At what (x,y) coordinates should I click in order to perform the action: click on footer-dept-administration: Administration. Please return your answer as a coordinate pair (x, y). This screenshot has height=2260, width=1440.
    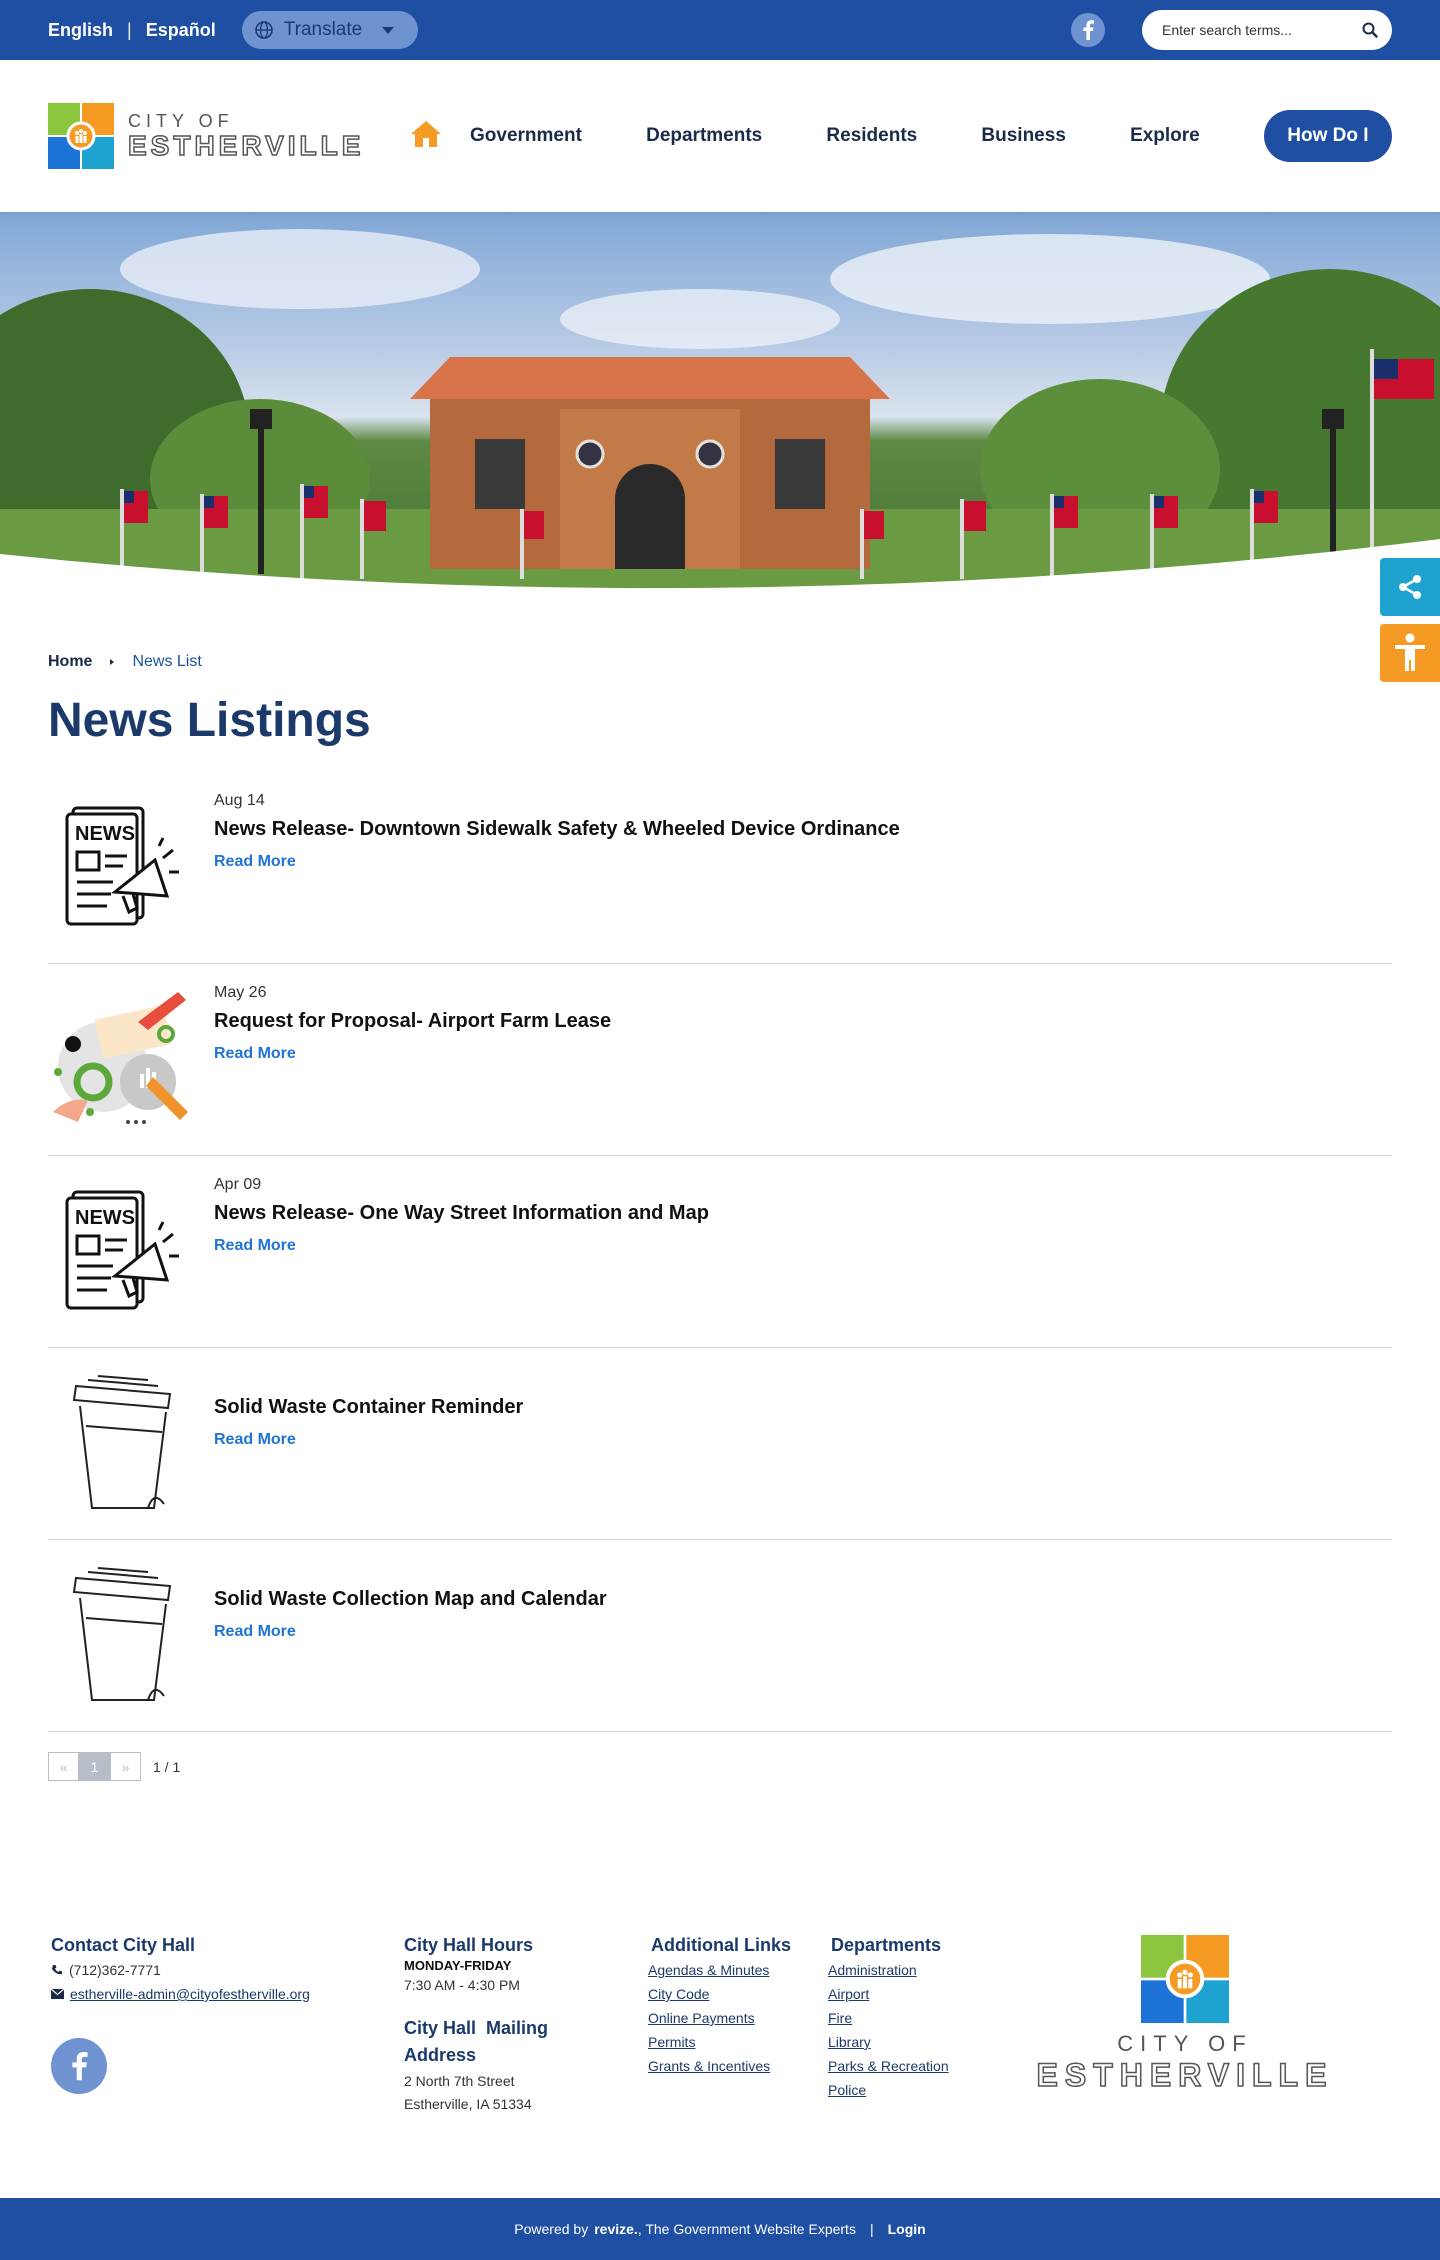
    Looking at the image, I should click on (918, 1970).